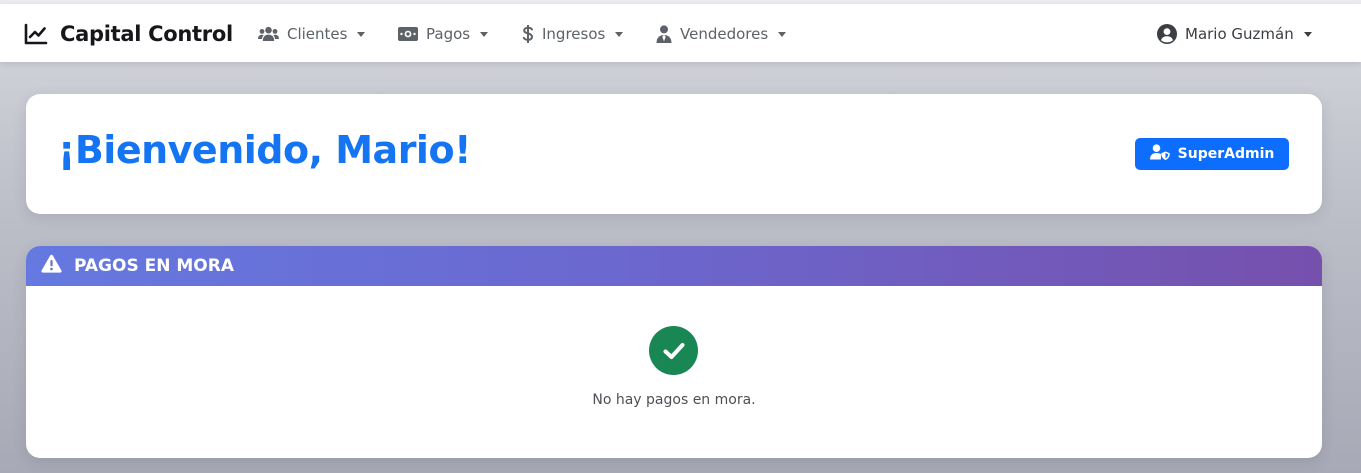 The image size is (1361, 473). I want to click on money-bill-icon, so click(408, 34).